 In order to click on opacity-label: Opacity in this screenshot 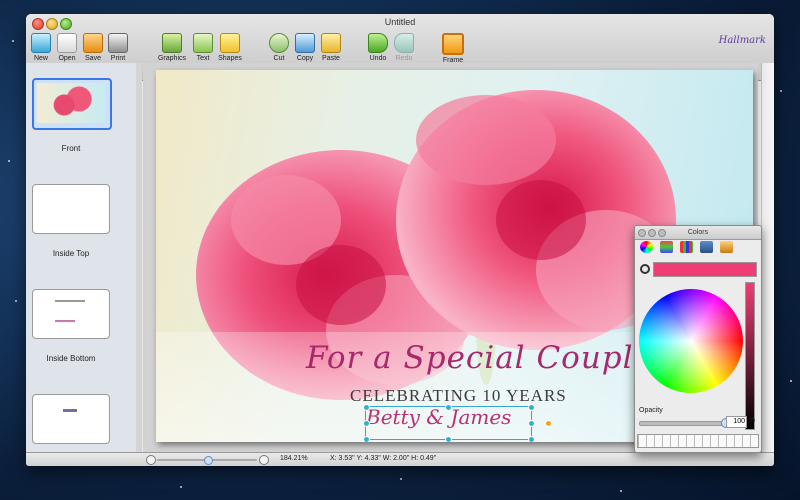, I will do `click(651, 410)`.